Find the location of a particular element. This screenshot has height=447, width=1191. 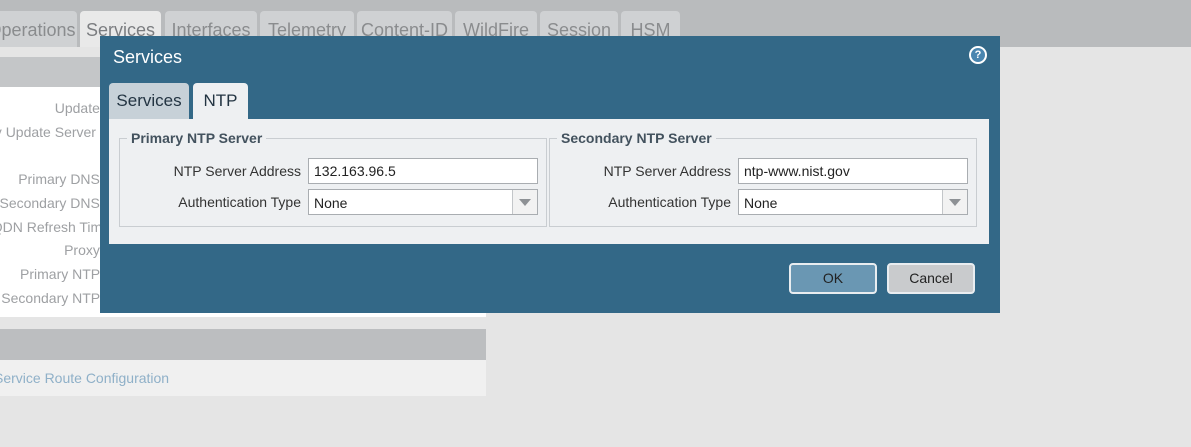

secondary-auth-select: None is located at coordinates (853, 202).